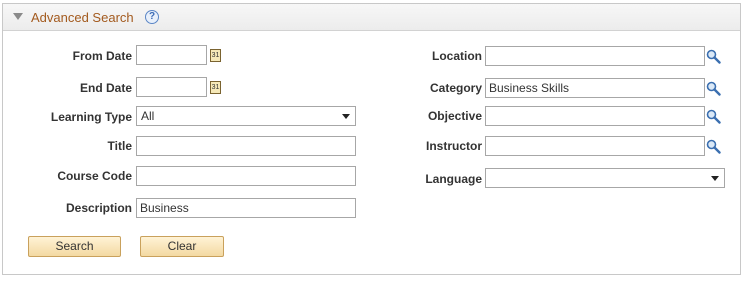 This screenshot has width=746, height=281. What do you see at coordinates (246, 146) in the screenshot?
I see `title-input` at bounding box center [246, 146].